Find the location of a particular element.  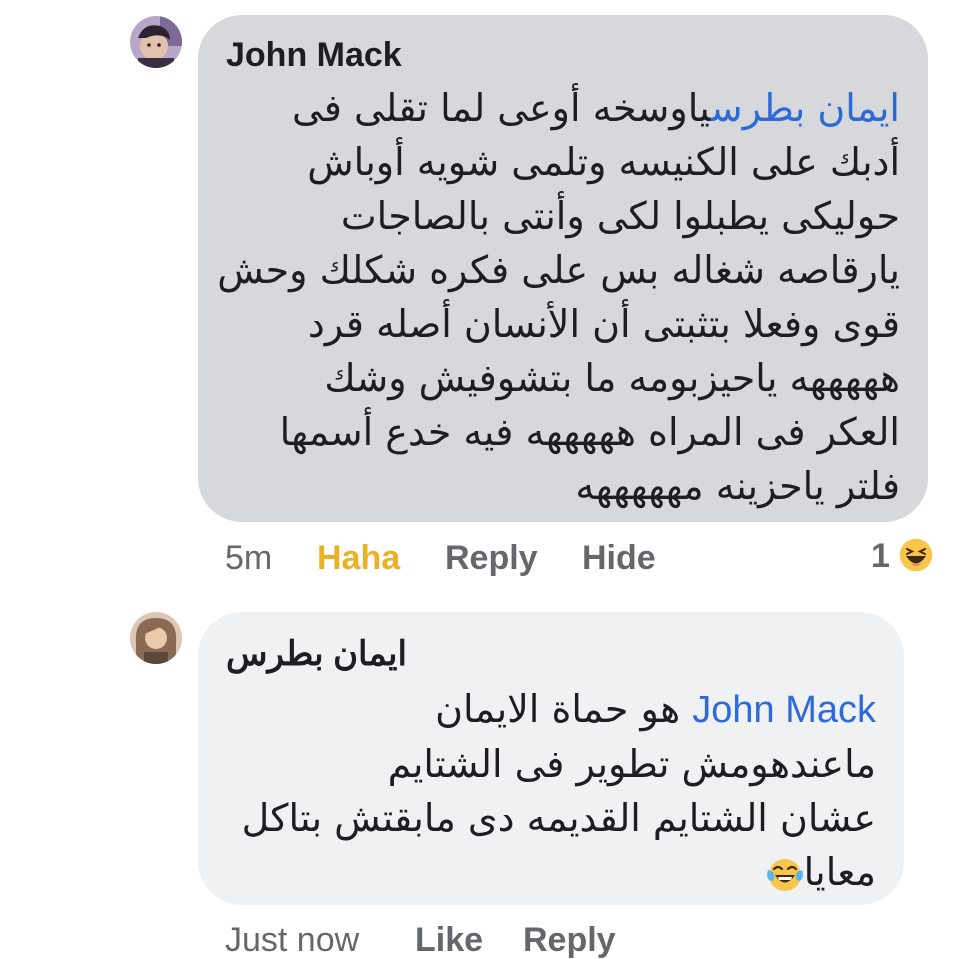

haha-emoji-icon is located at coordinates (916, 555).